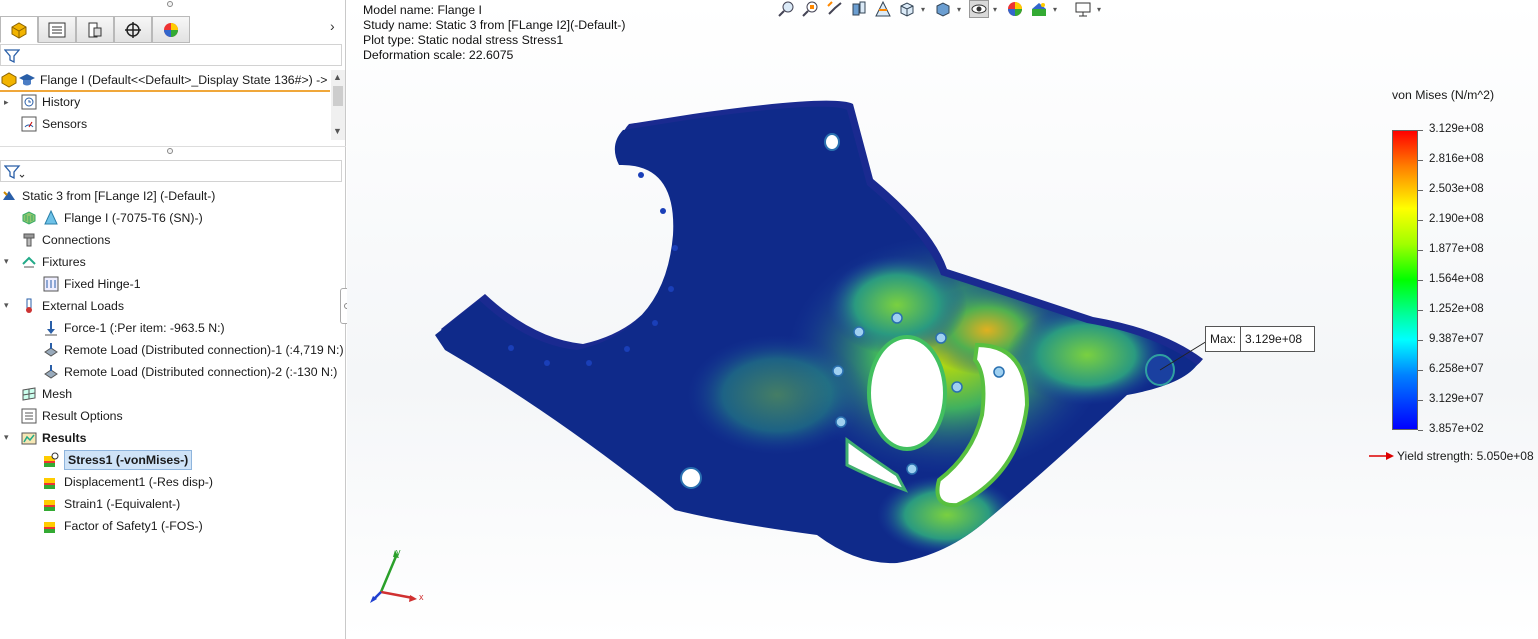 The height and width of the screenshot is (639, 1538). I want to click on tree-item-connections: Connections, so click(65, 240).